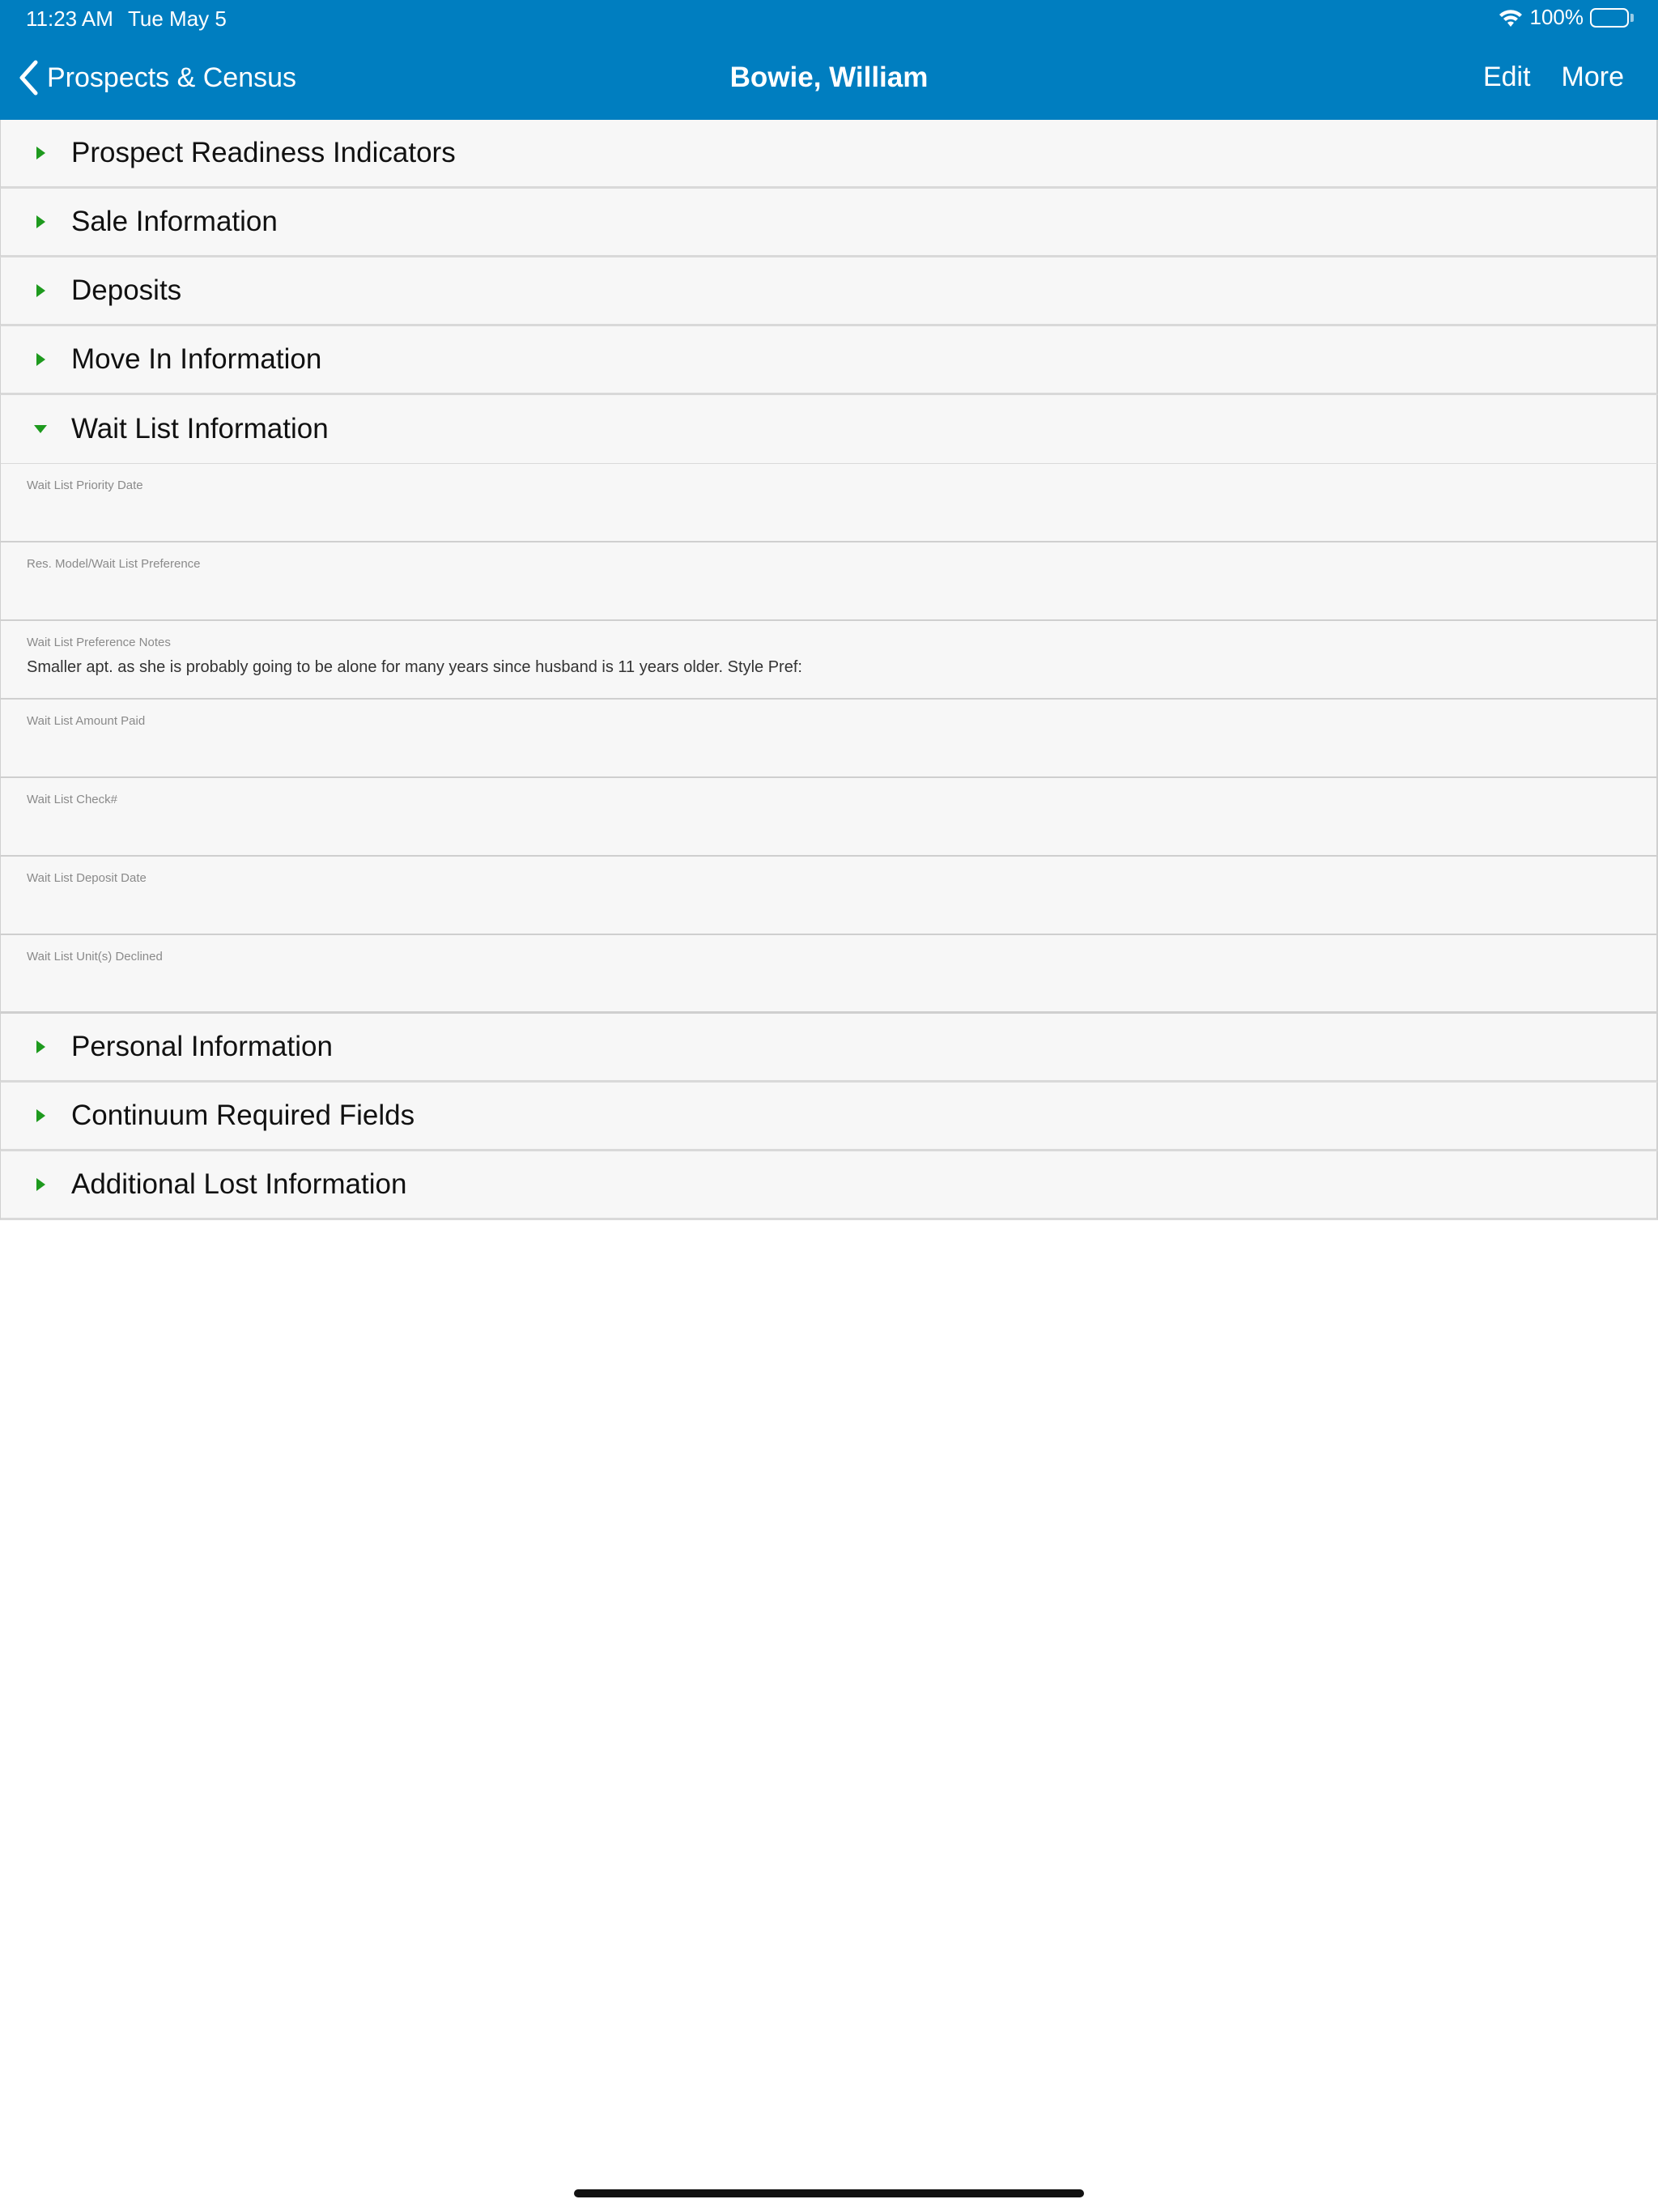  What do you see at coordinates (829, 19) in the screenshot?
I see `status-bar: 11:23 AM Tue May 5 100%` at bounding box center [829, 19].